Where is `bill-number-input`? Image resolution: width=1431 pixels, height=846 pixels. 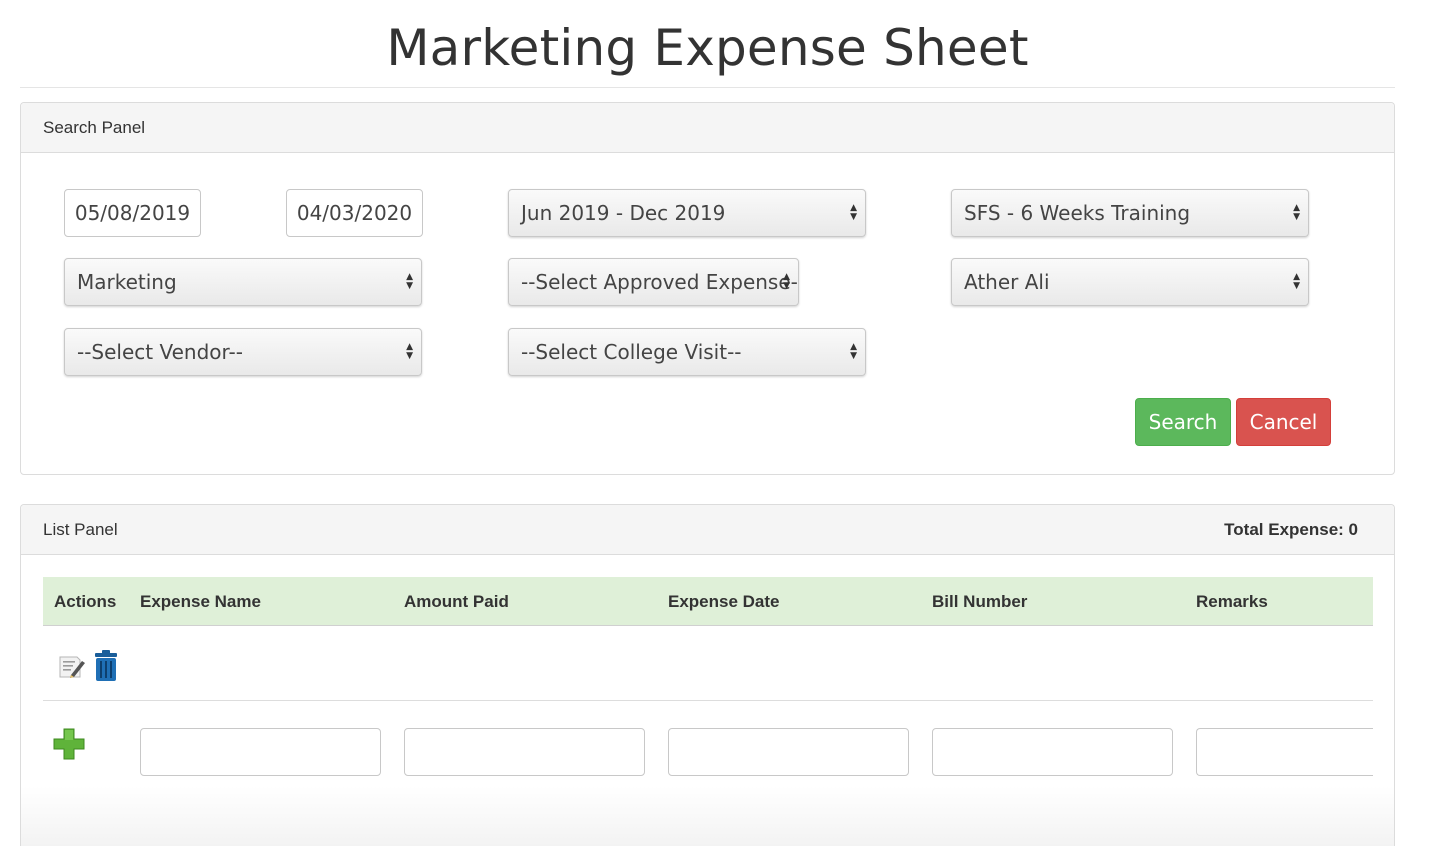 bill-number-input is located at coordinates (1052, 752).